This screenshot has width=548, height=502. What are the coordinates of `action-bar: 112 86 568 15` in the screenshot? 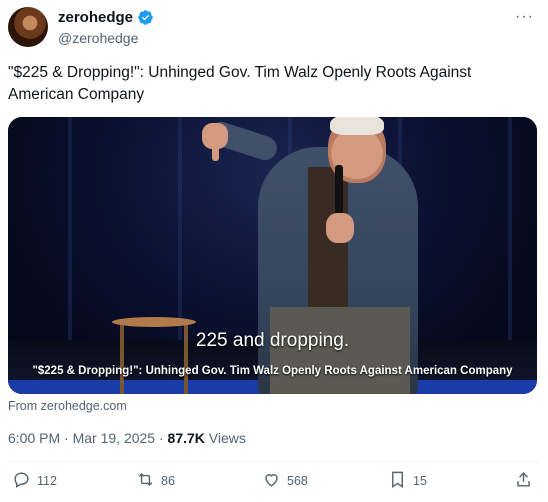 It's located at (274, 484).